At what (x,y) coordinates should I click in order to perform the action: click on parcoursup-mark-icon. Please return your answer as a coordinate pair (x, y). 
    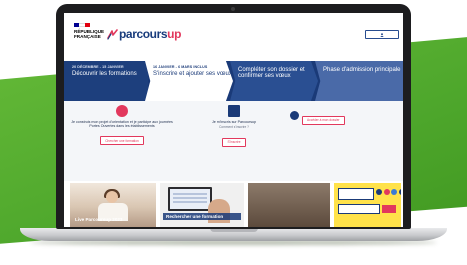
    Looking at the image, I should click on (112, 34).